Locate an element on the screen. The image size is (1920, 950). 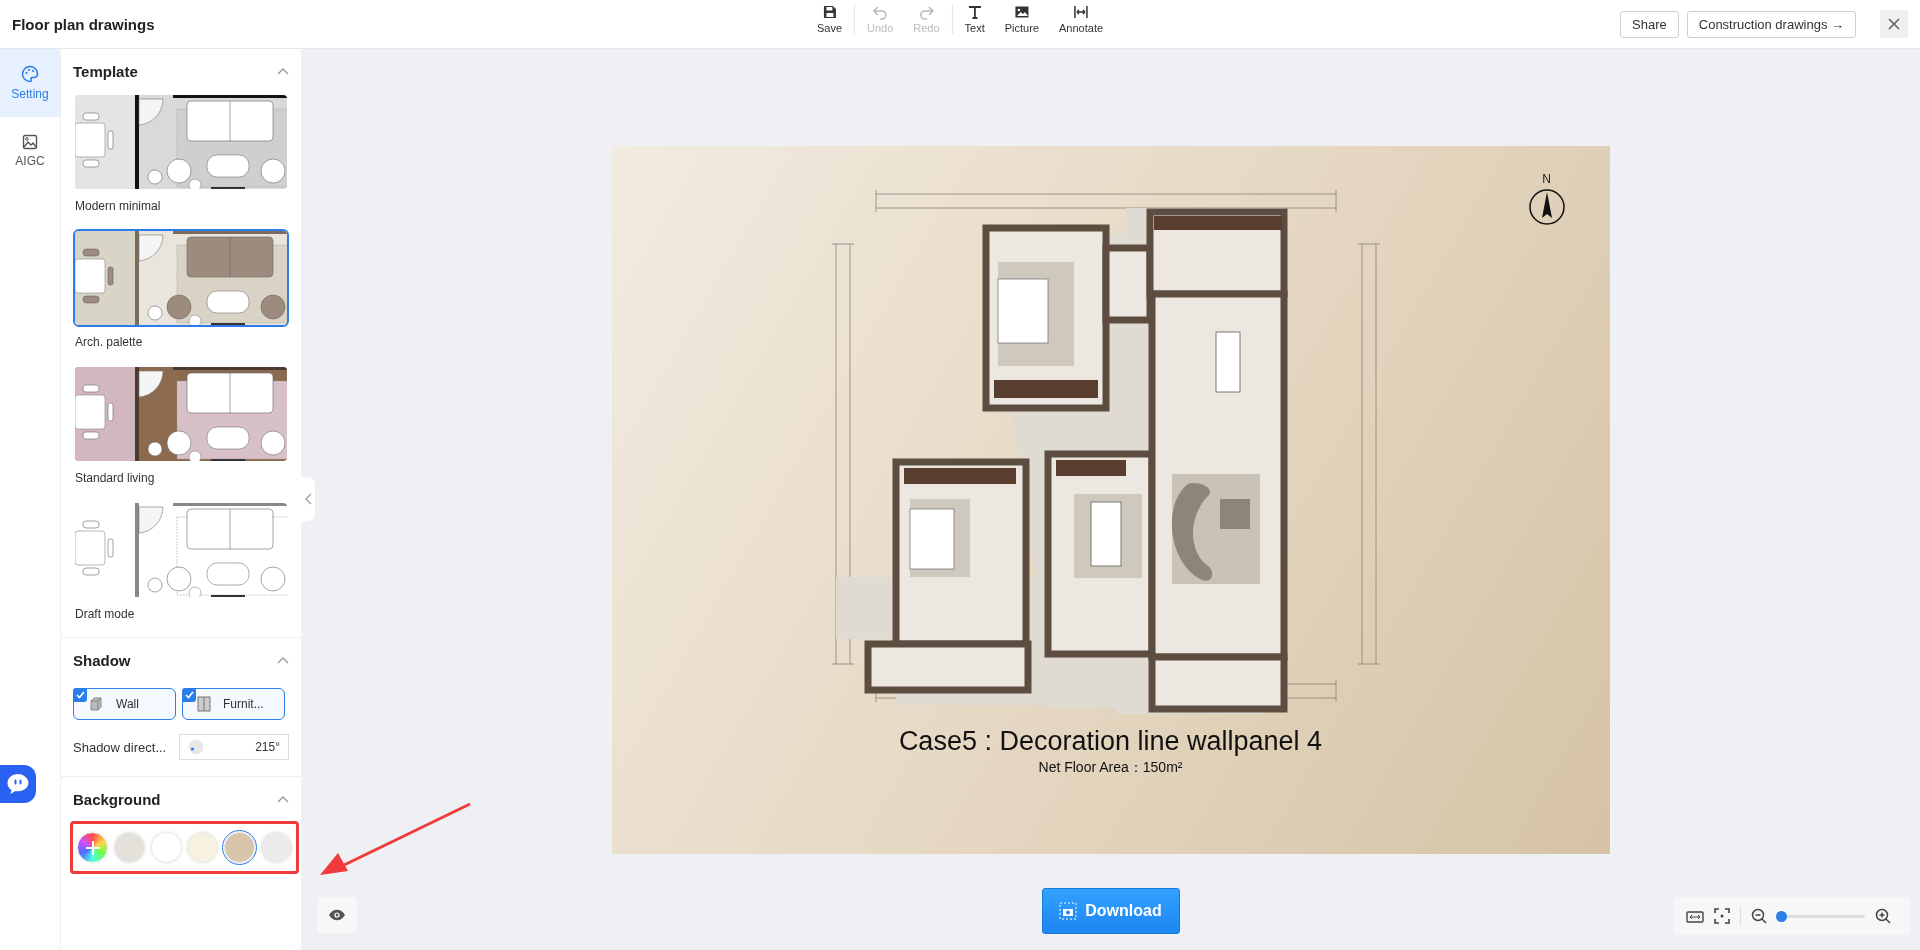
dial-icon is located at coordinates (196, 747).